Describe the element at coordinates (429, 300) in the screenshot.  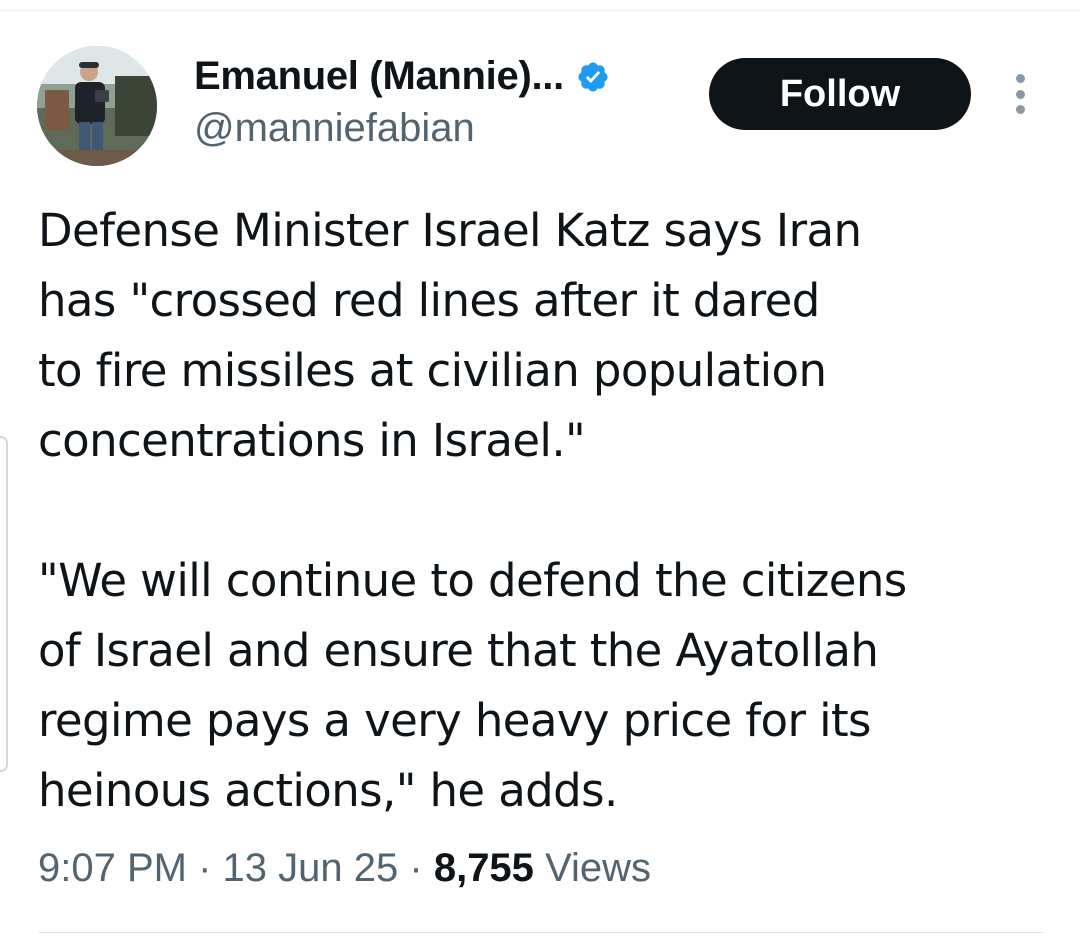
I see `tweet-text-line: has "crossed red lines after it dared` at that location.